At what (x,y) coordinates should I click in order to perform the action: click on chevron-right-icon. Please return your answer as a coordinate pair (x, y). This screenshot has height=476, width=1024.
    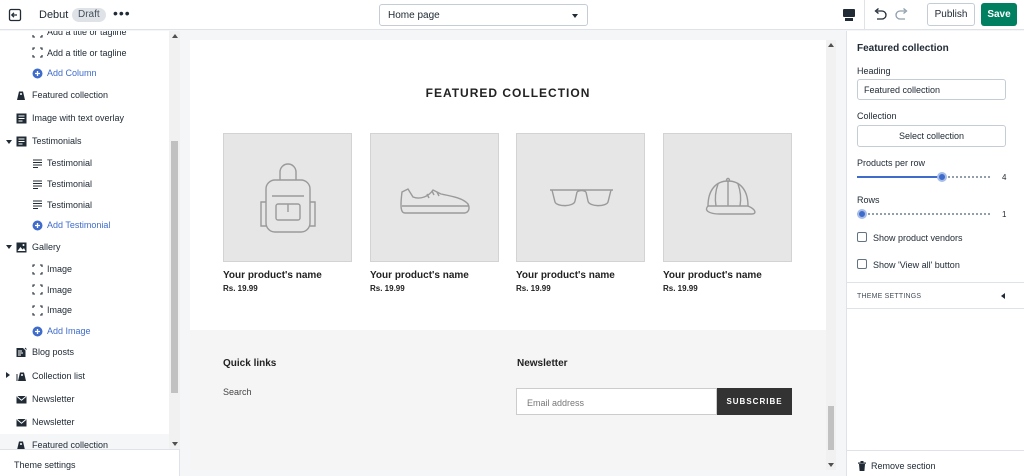
    Looking at the image, I should click on (8, 374).